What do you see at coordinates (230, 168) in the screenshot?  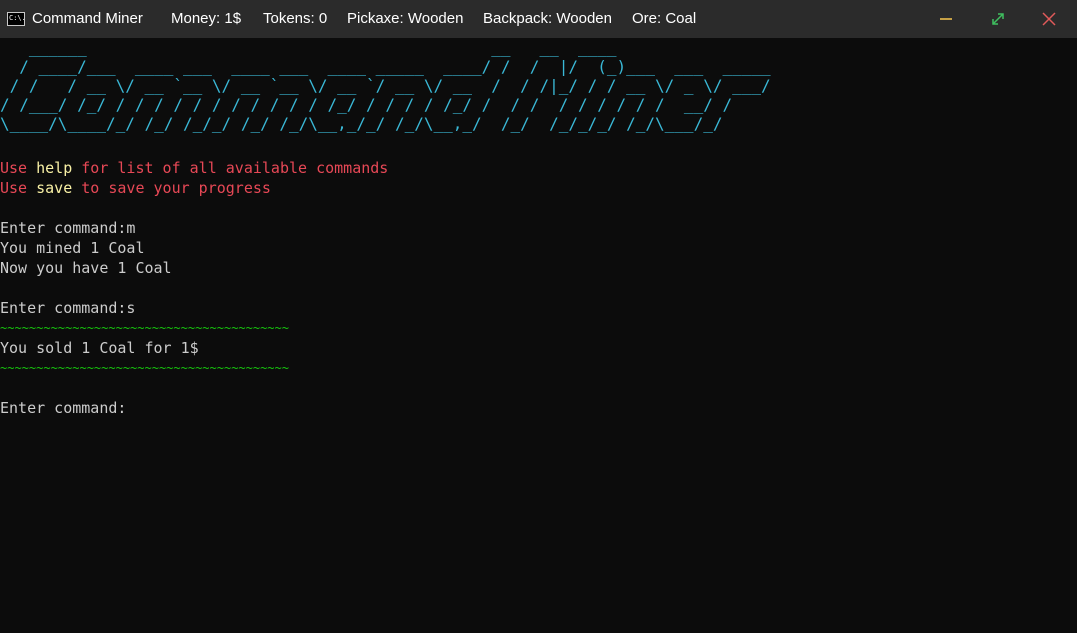 I see `hint-help-suffix: for list of all available commands` at bounding box center [230, 168].